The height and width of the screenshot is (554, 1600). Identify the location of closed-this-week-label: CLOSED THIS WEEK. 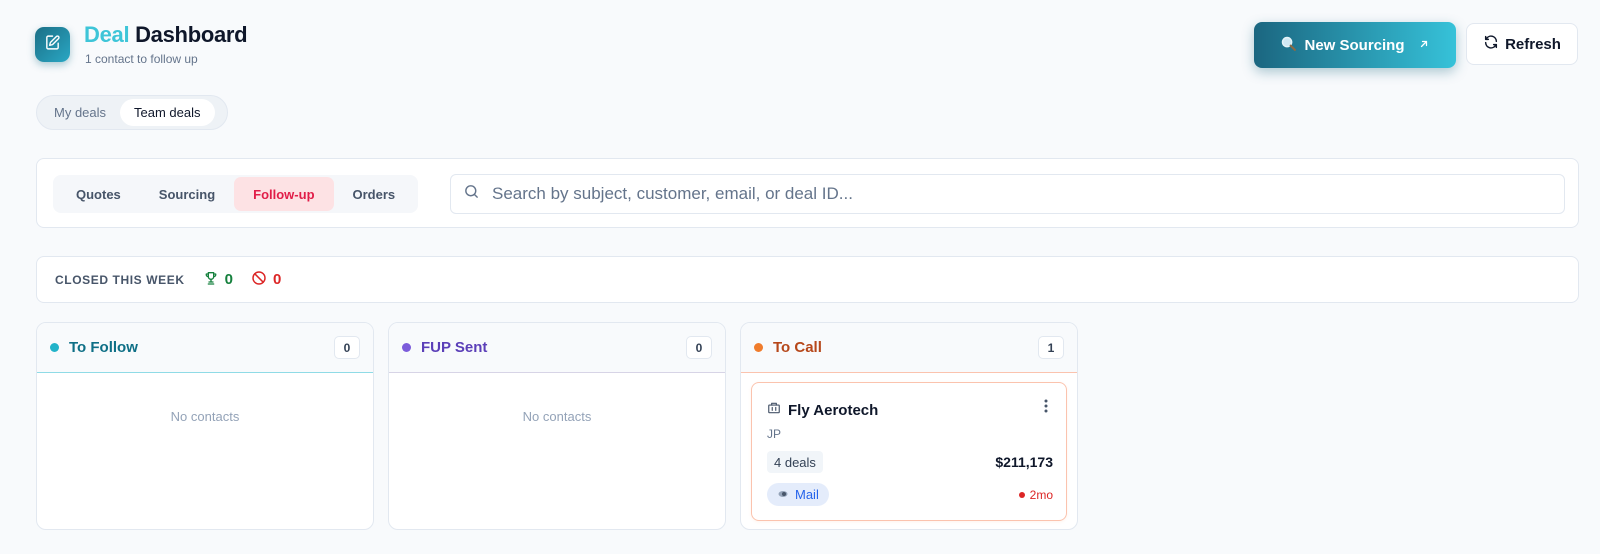
(120, 279).